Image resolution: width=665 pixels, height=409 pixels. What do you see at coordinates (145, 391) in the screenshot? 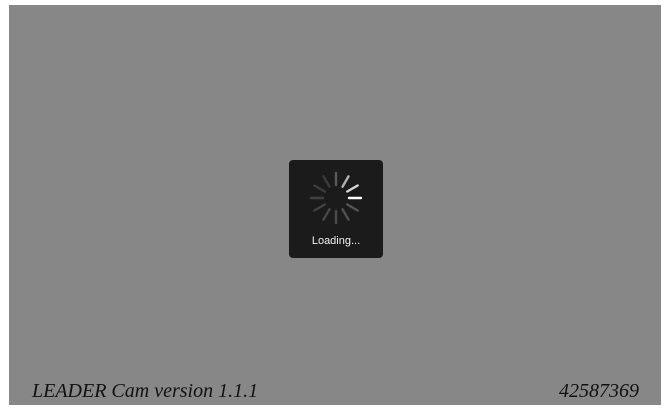
I see `version-label: LEADER Cam version 1.1.1` at bounding box center [145, 391].